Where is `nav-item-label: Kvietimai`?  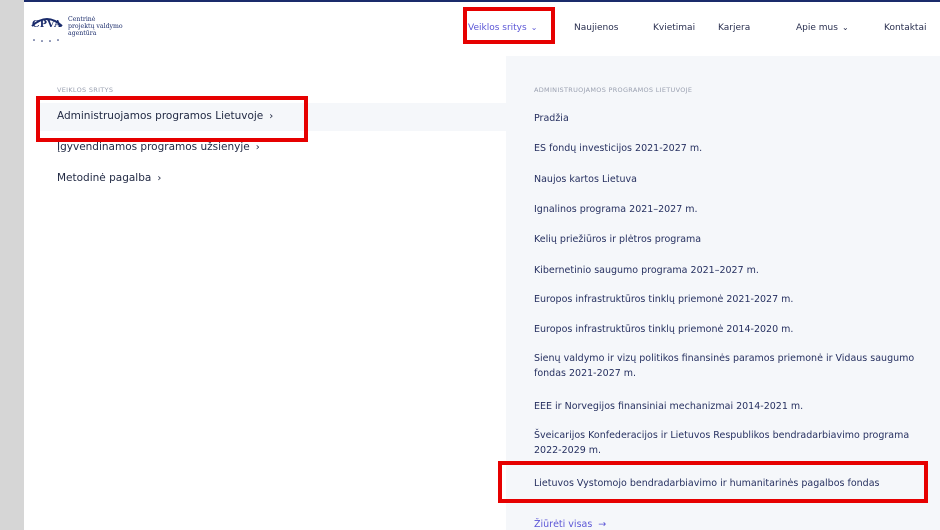
nav-item-label: Kvietimai is located at coordinates (674, 28).